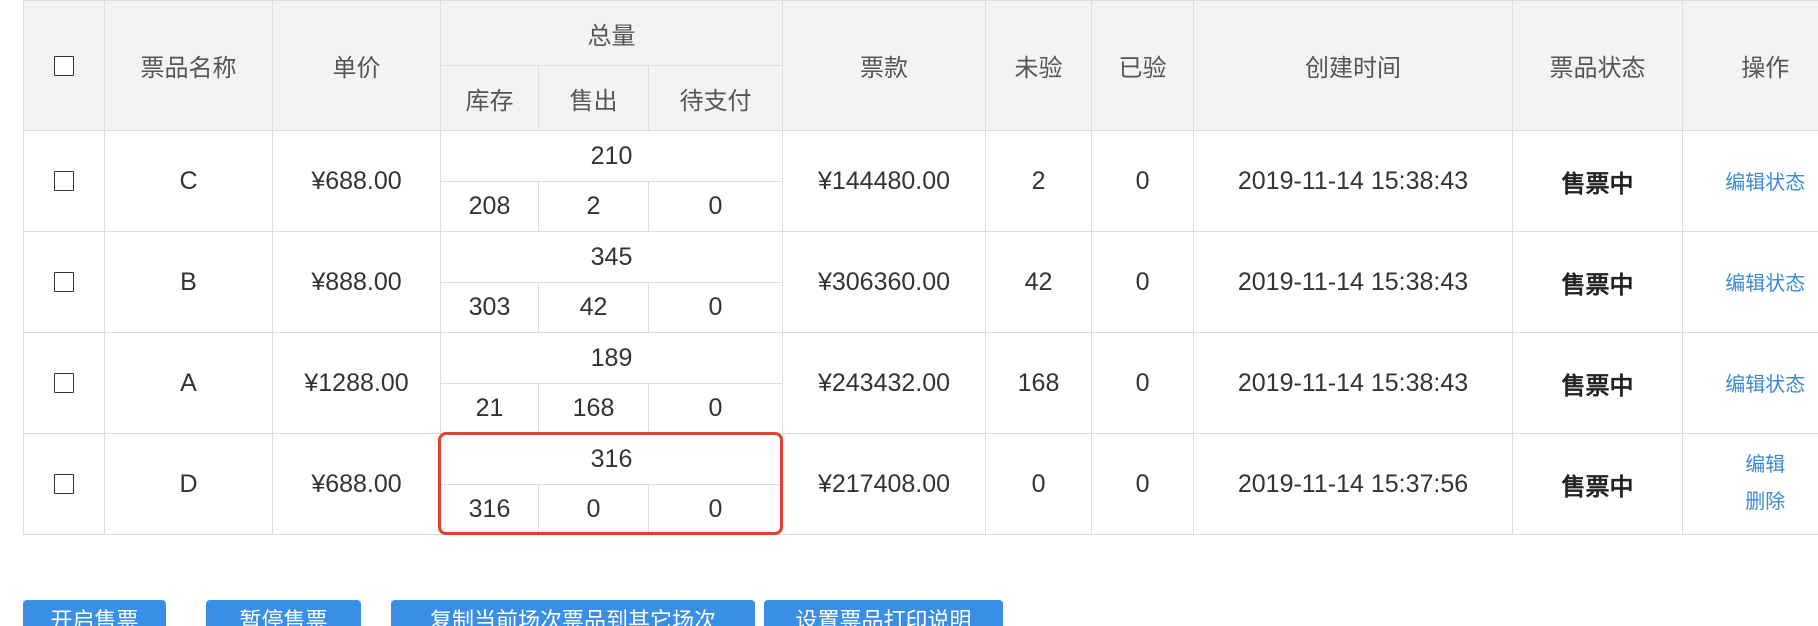  I want to click on ticket-total: 189, so click(611, 358).